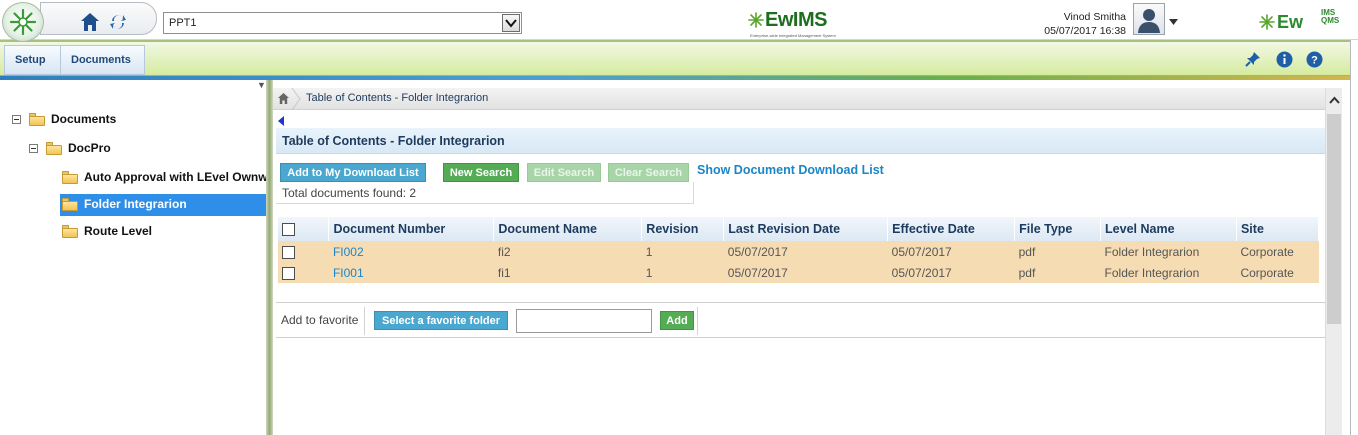  Describe the element at coordinates (1168, 229) in the screenshot. I see `column-header: Level Name` at that location.